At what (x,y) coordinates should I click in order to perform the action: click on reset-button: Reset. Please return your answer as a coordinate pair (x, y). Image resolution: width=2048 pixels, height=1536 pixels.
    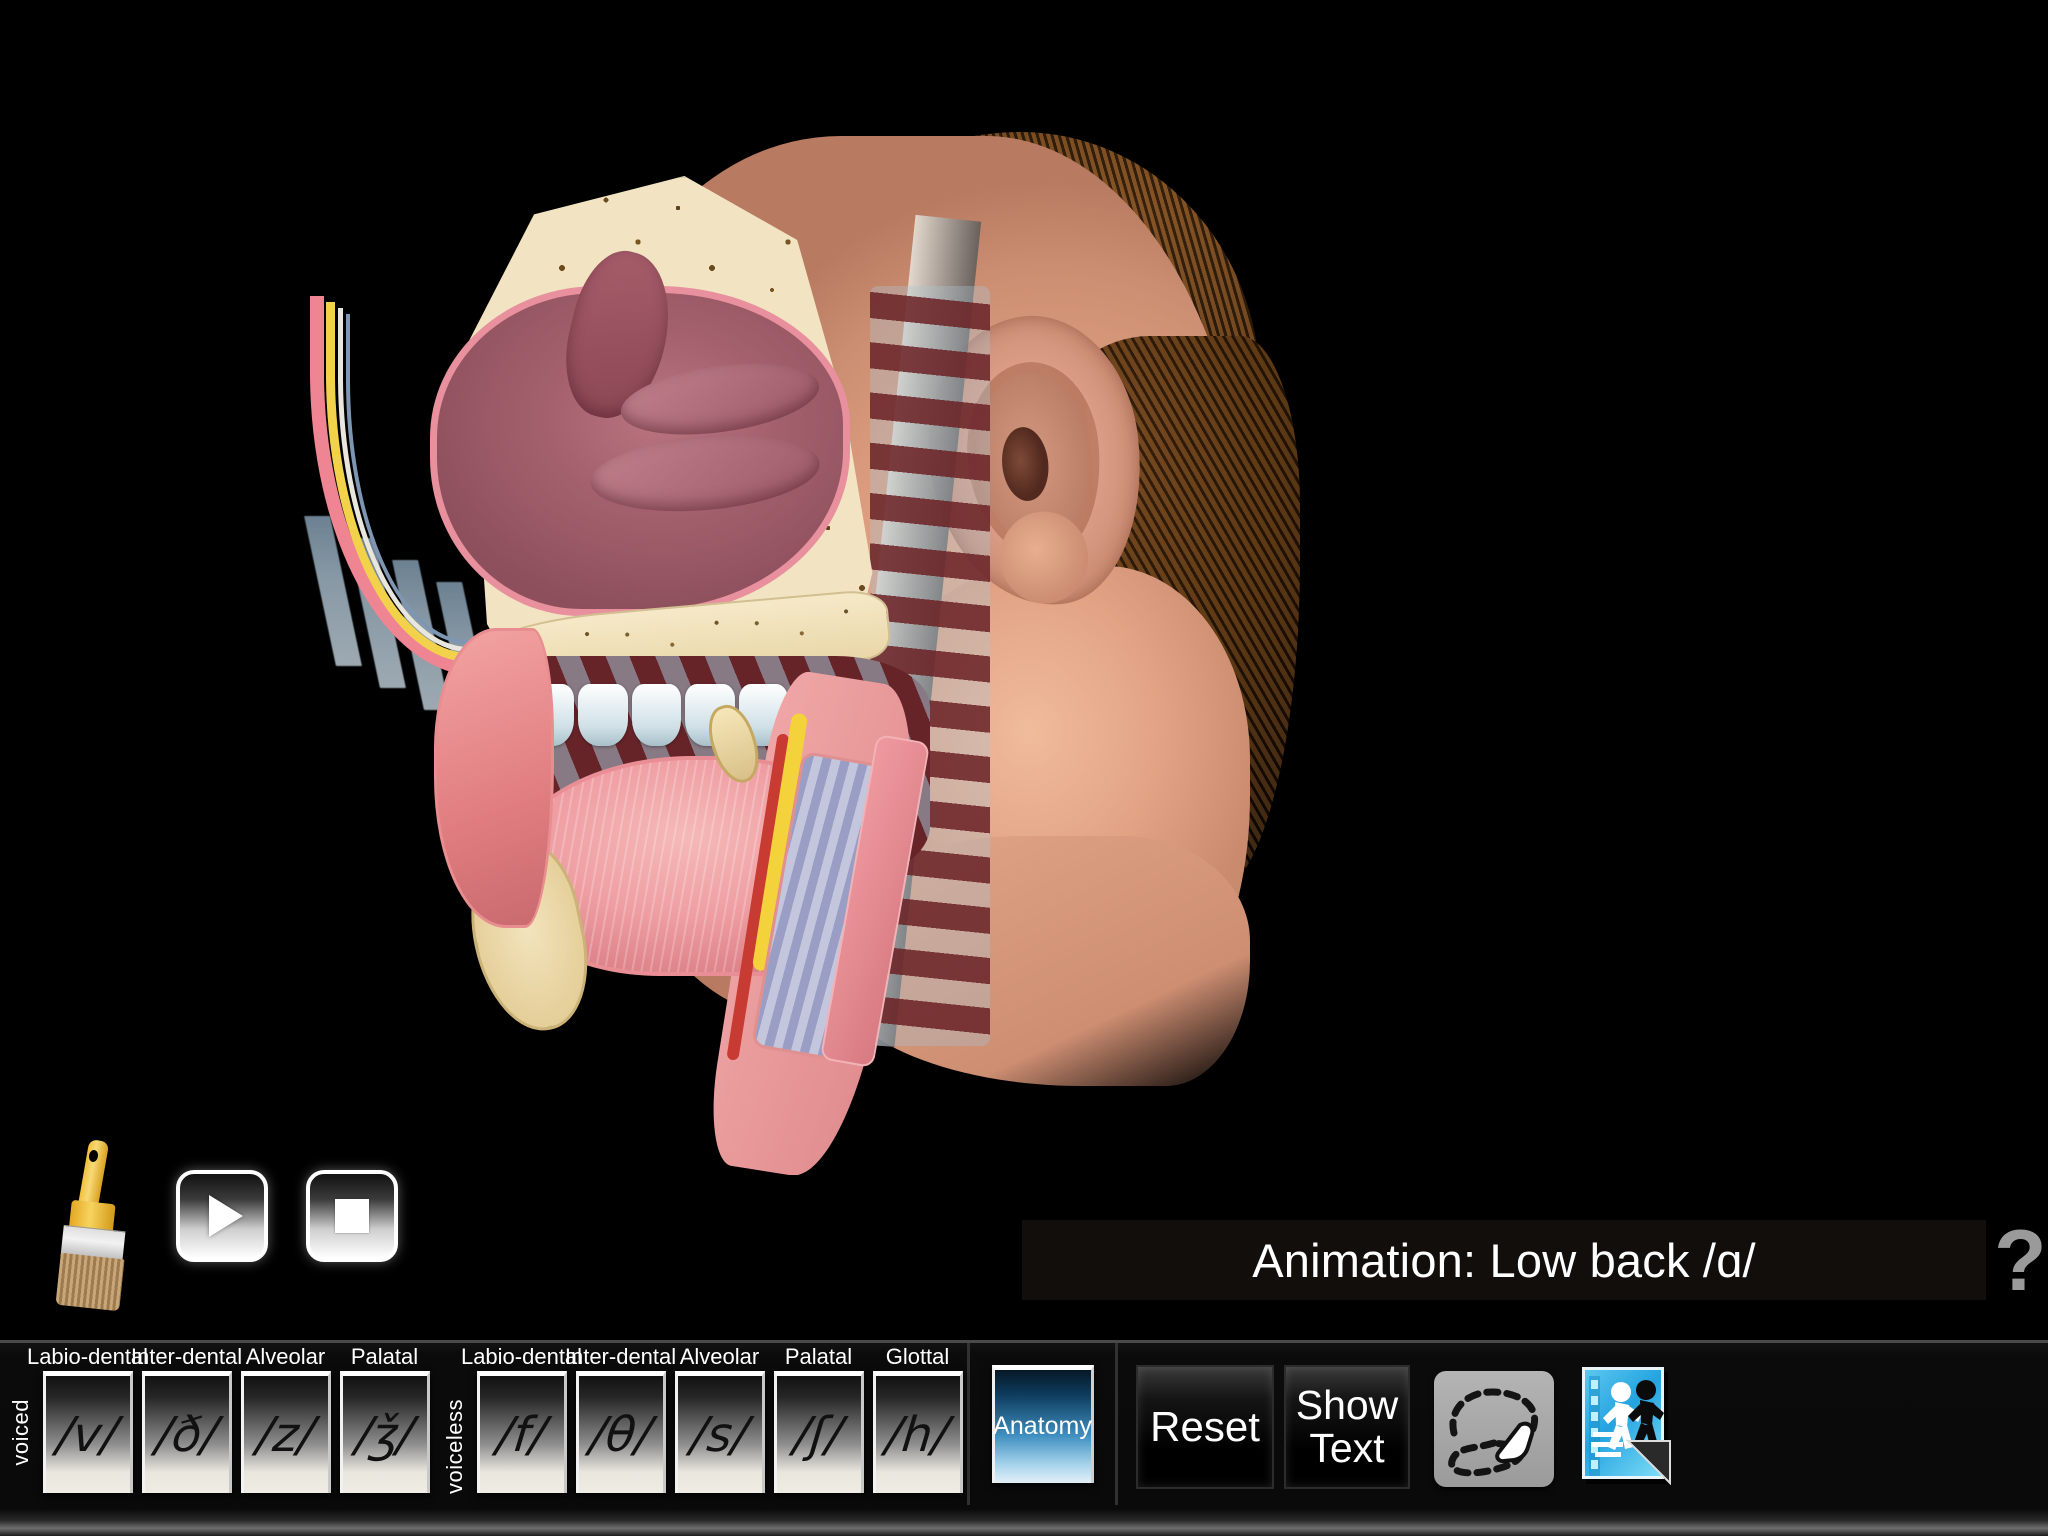
    Looking at the image, I should click on (1205, 1427).